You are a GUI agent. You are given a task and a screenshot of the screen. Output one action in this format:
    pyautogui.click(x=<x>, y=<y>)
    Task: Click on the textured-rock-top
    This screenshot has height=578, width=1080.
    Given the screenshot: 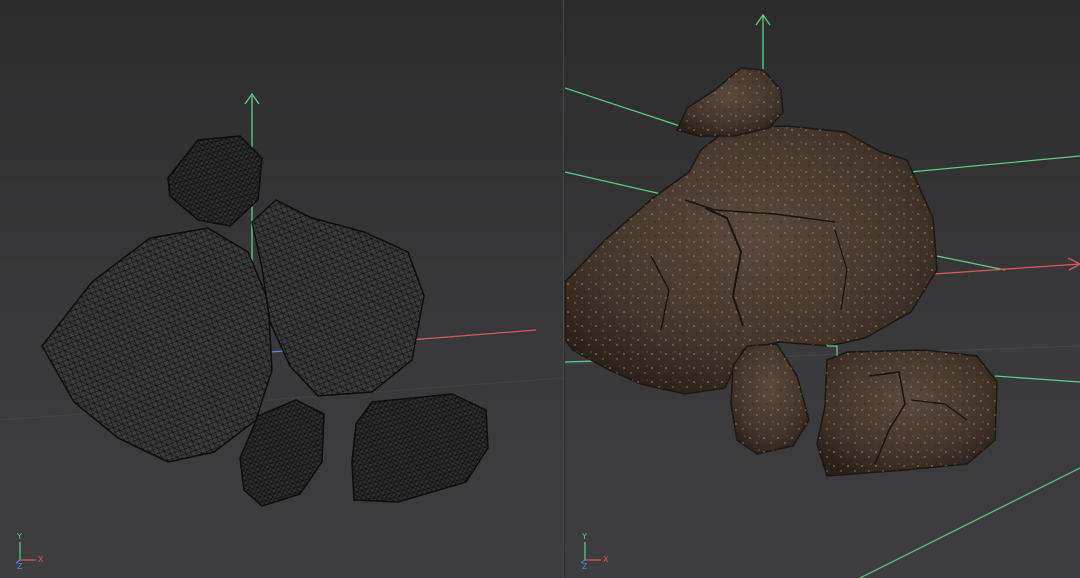 What is the action you would take?
    pyautogui.click(x=729, y=102)
    